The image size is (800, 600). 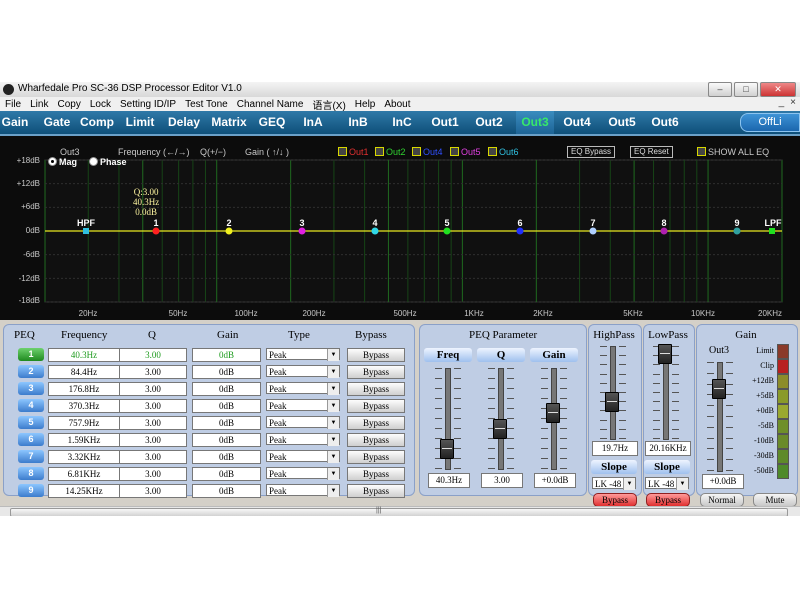 I want to click on band-frequency-field: 3.32KHz, so click(x=84, y=457).